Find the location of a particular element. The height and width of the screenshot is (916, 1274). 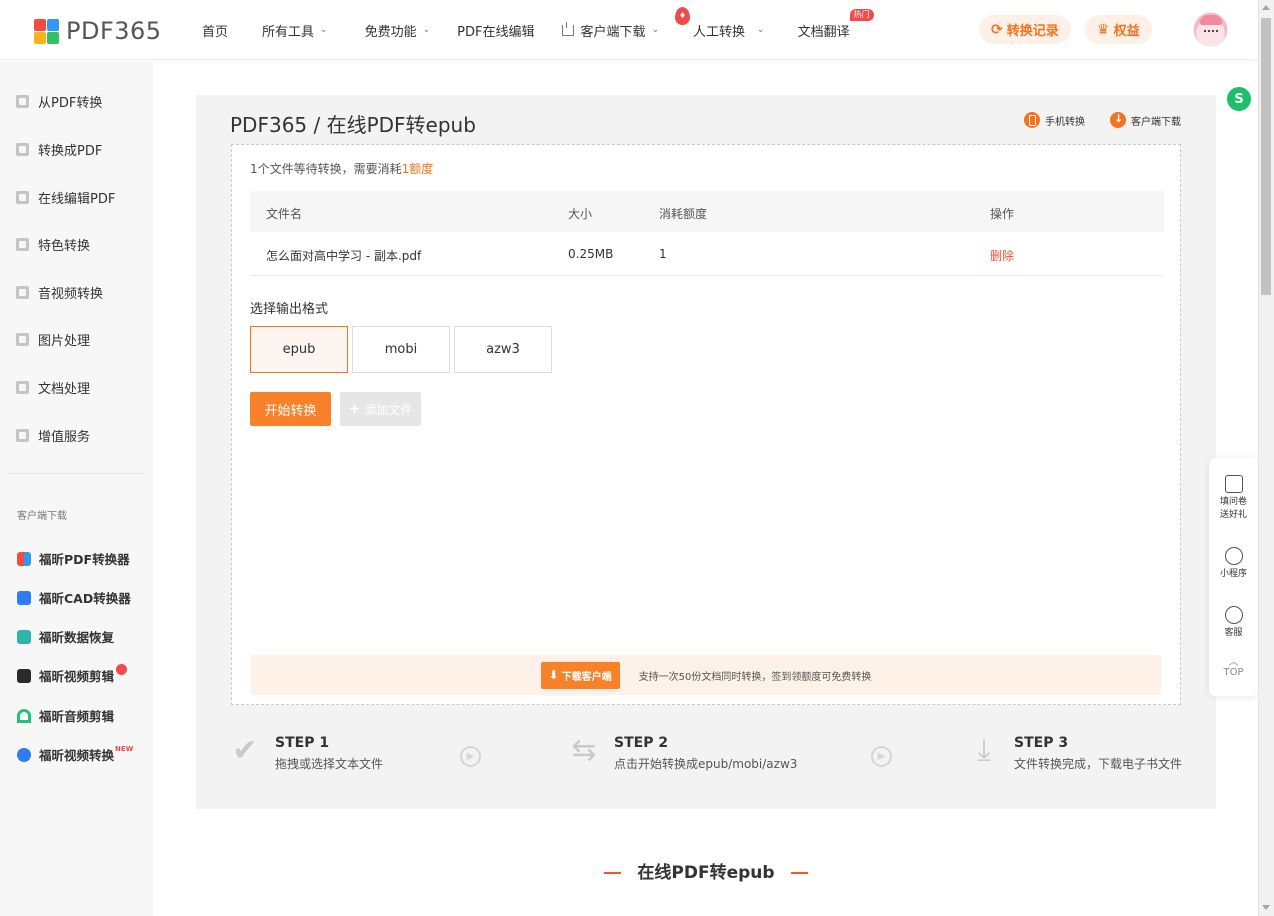

app-video-converter: 福昕视频转换 NEW is located at coordinates (75, 754).